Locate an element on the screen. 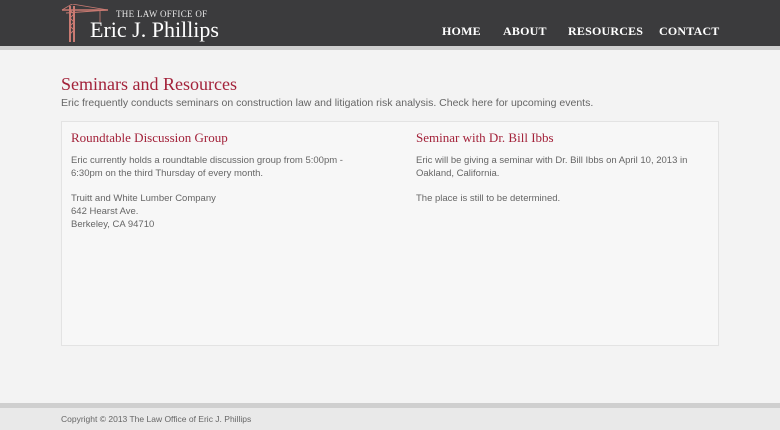 The image size is (780, 430). page-title: Seminars and Resources is located at coordinates (149, 84).